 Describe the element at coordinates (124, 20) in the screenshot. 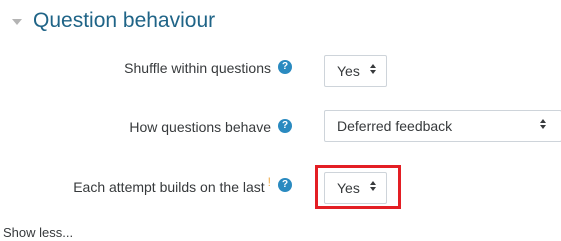

I see `section-title: Question behaviour` at that location.